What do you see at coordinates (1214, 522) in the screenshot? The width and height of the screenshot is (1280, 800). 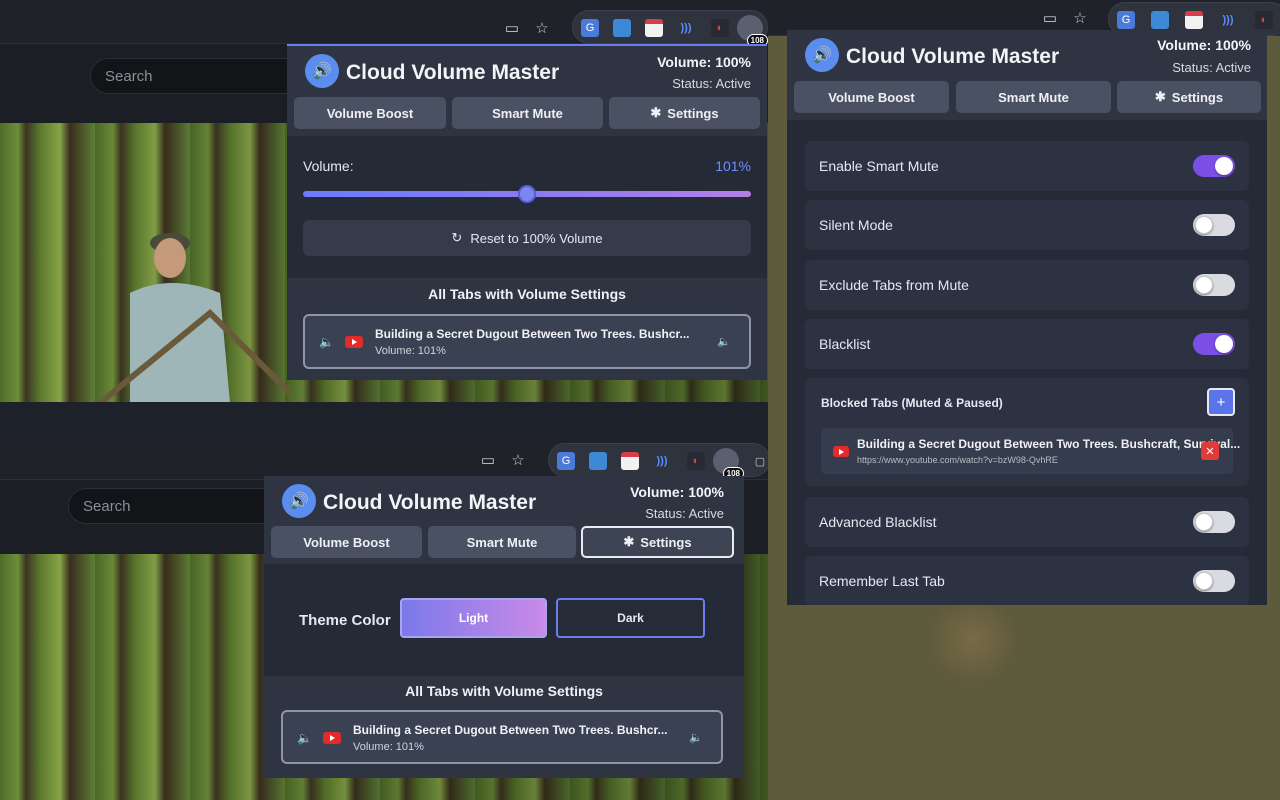 I see `advanced-blacklist-toggle` at bounding box center [1214, 522].